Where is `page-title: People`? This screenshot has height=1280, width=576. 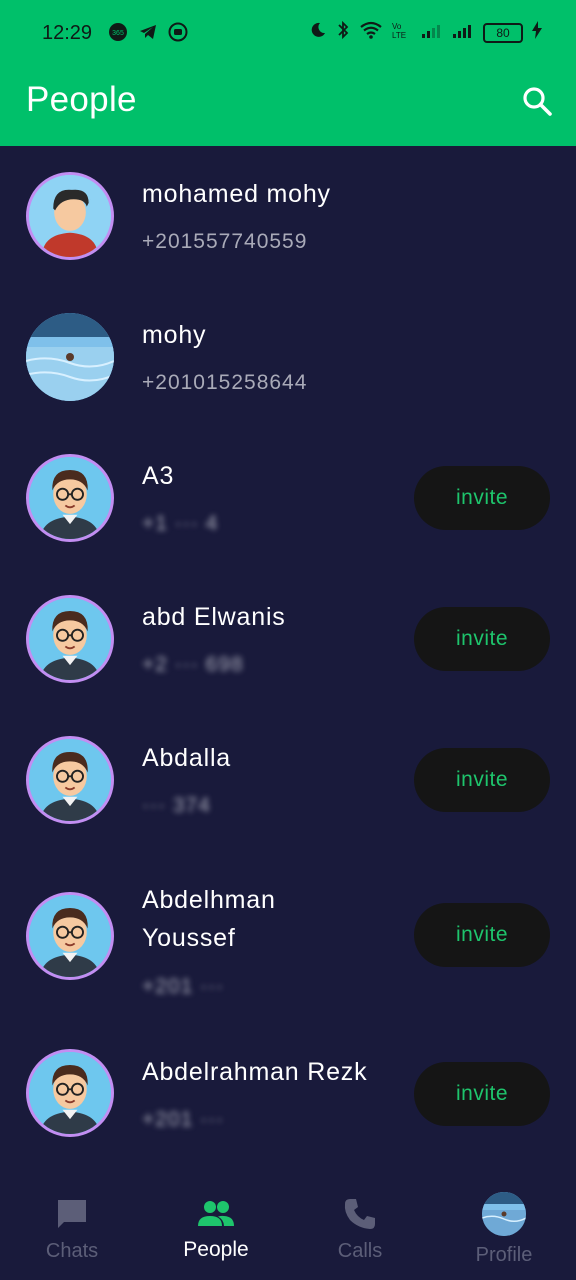 page-title: People is located at coordinates (81, 99).